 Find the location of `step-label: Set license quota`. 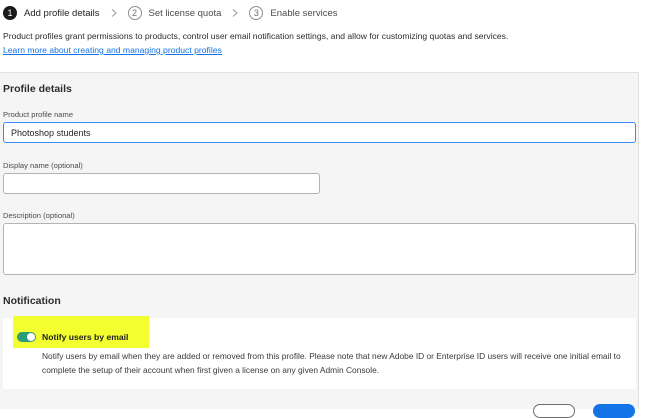

step-label: Set license quota is located at coordinates (185, 13).